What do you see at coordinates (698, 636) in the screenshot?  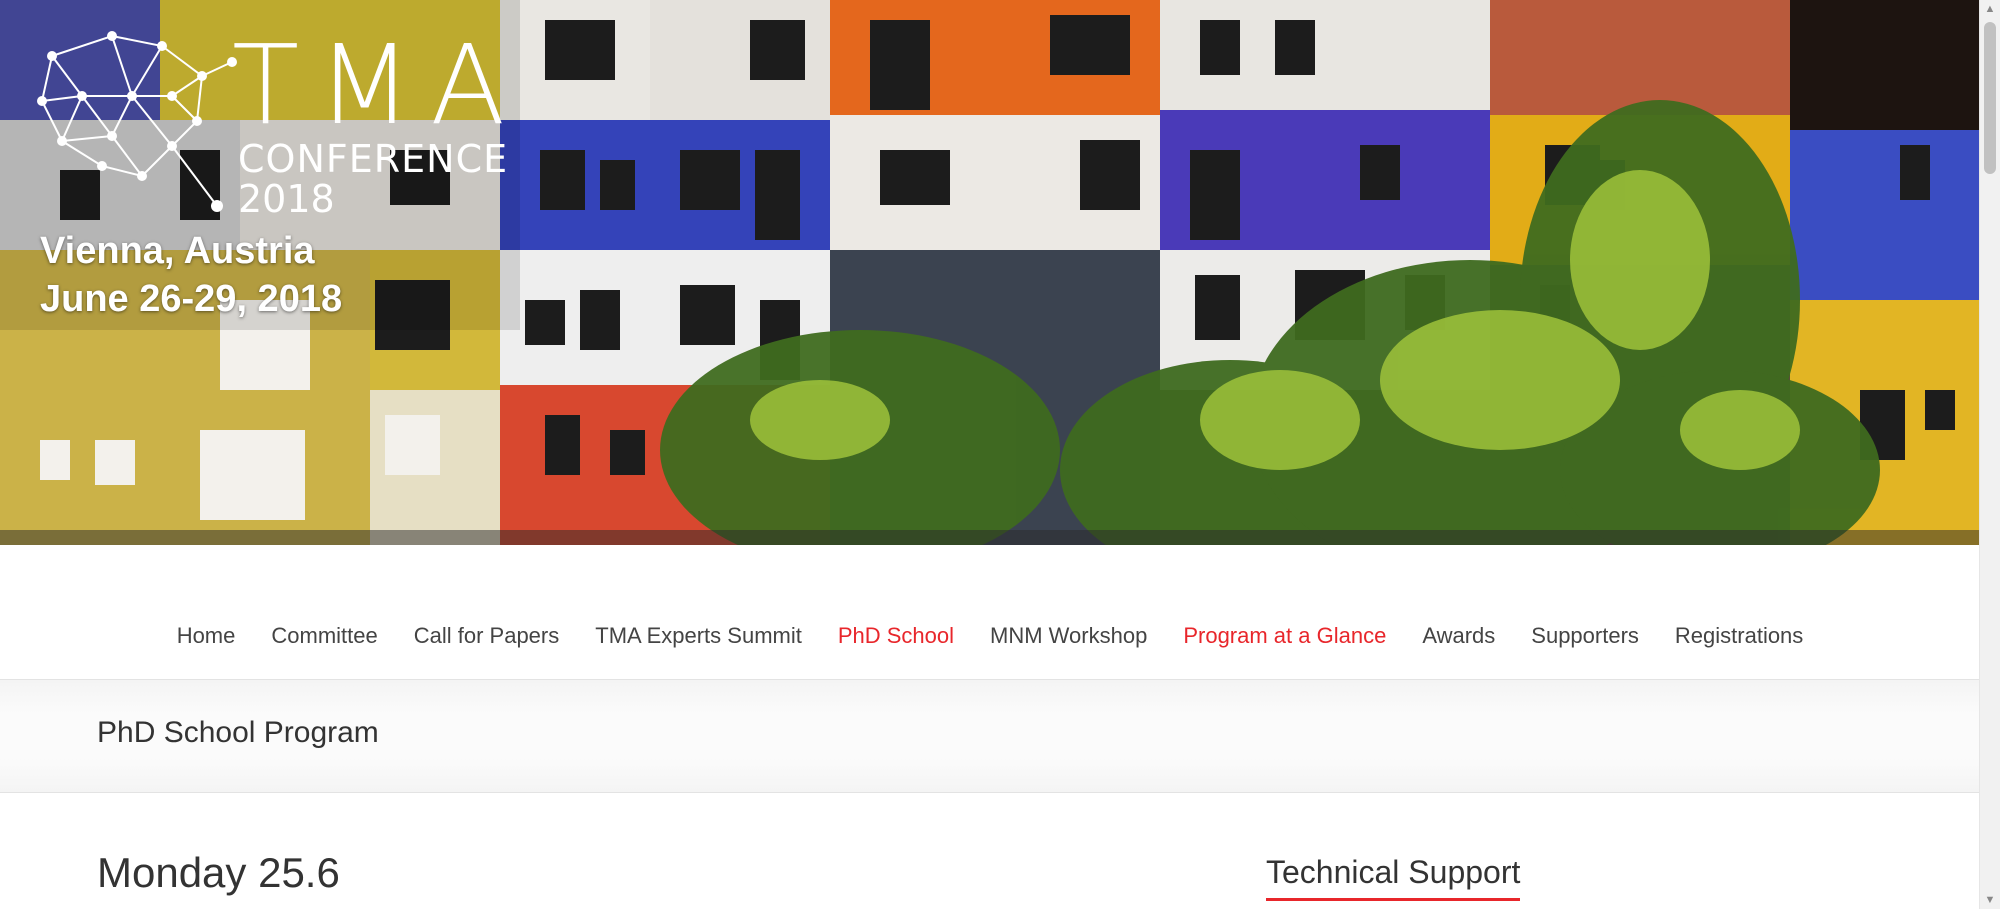 I see `nav-item-tma-experts-summit: TMA Experts Summit` at bounding box center [698, 636].